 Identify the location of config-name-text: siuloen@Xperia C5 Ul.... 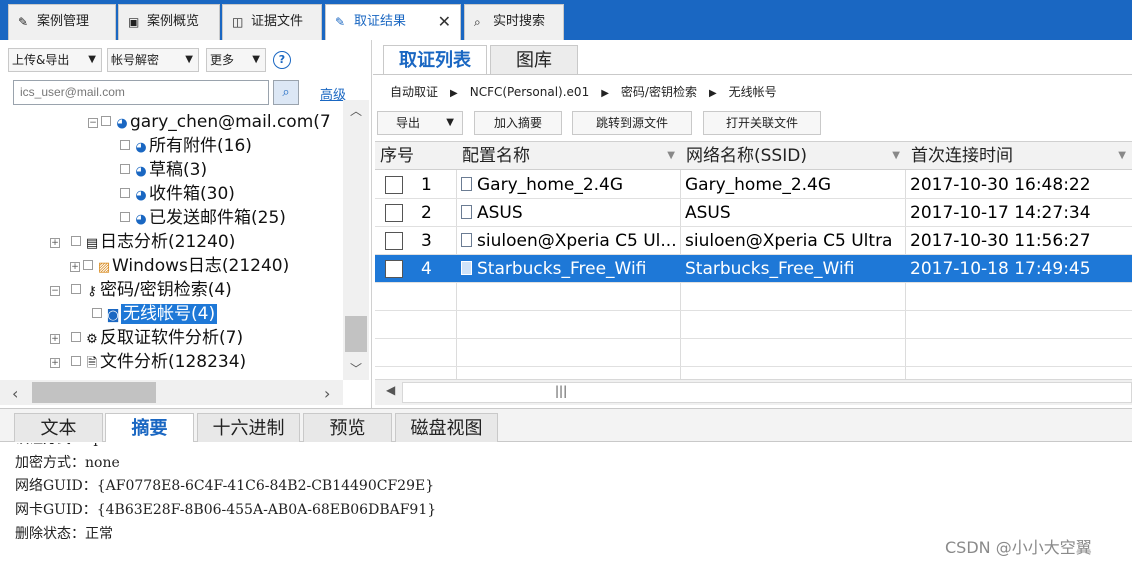
(577, 241).